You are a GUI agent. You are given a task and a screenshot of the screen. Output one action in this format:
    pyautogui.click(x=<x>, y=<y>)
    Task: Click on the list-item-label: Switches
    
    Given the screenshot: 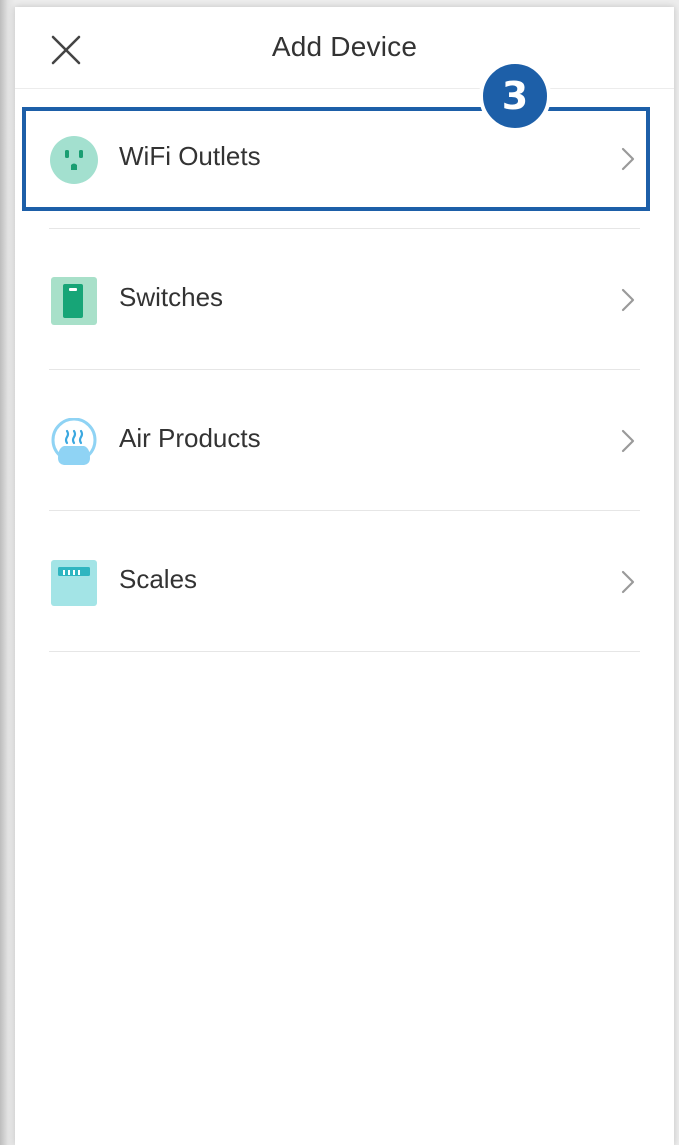 What is the action you would take?
    pyautogui.click(x=171, y=297)
    